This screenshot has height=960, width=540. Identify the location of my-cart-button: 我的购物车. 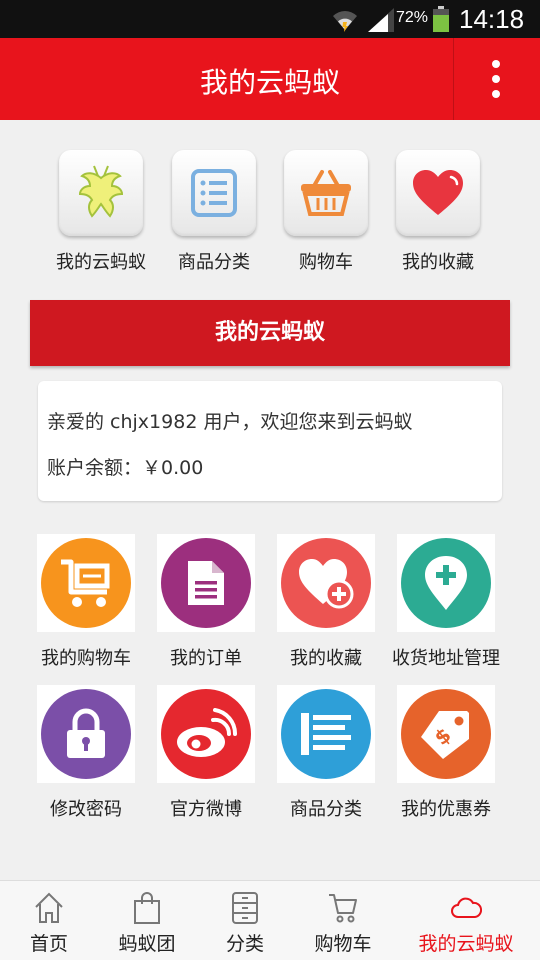
(86, 602).